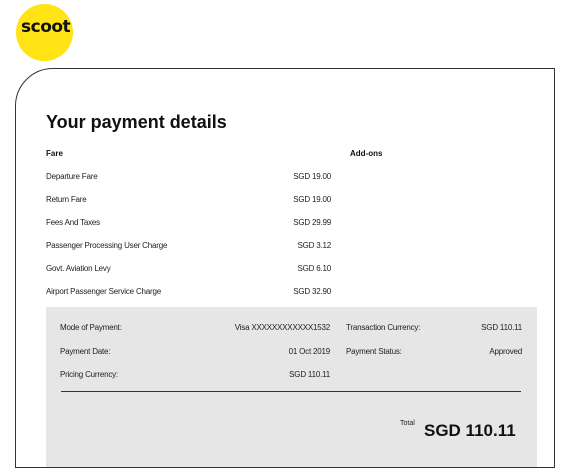 Image resolution: width=578 pixels, height=468 pixels. I want to click on transaction-currency-label: Transaction Currency:, so click(383, 327).